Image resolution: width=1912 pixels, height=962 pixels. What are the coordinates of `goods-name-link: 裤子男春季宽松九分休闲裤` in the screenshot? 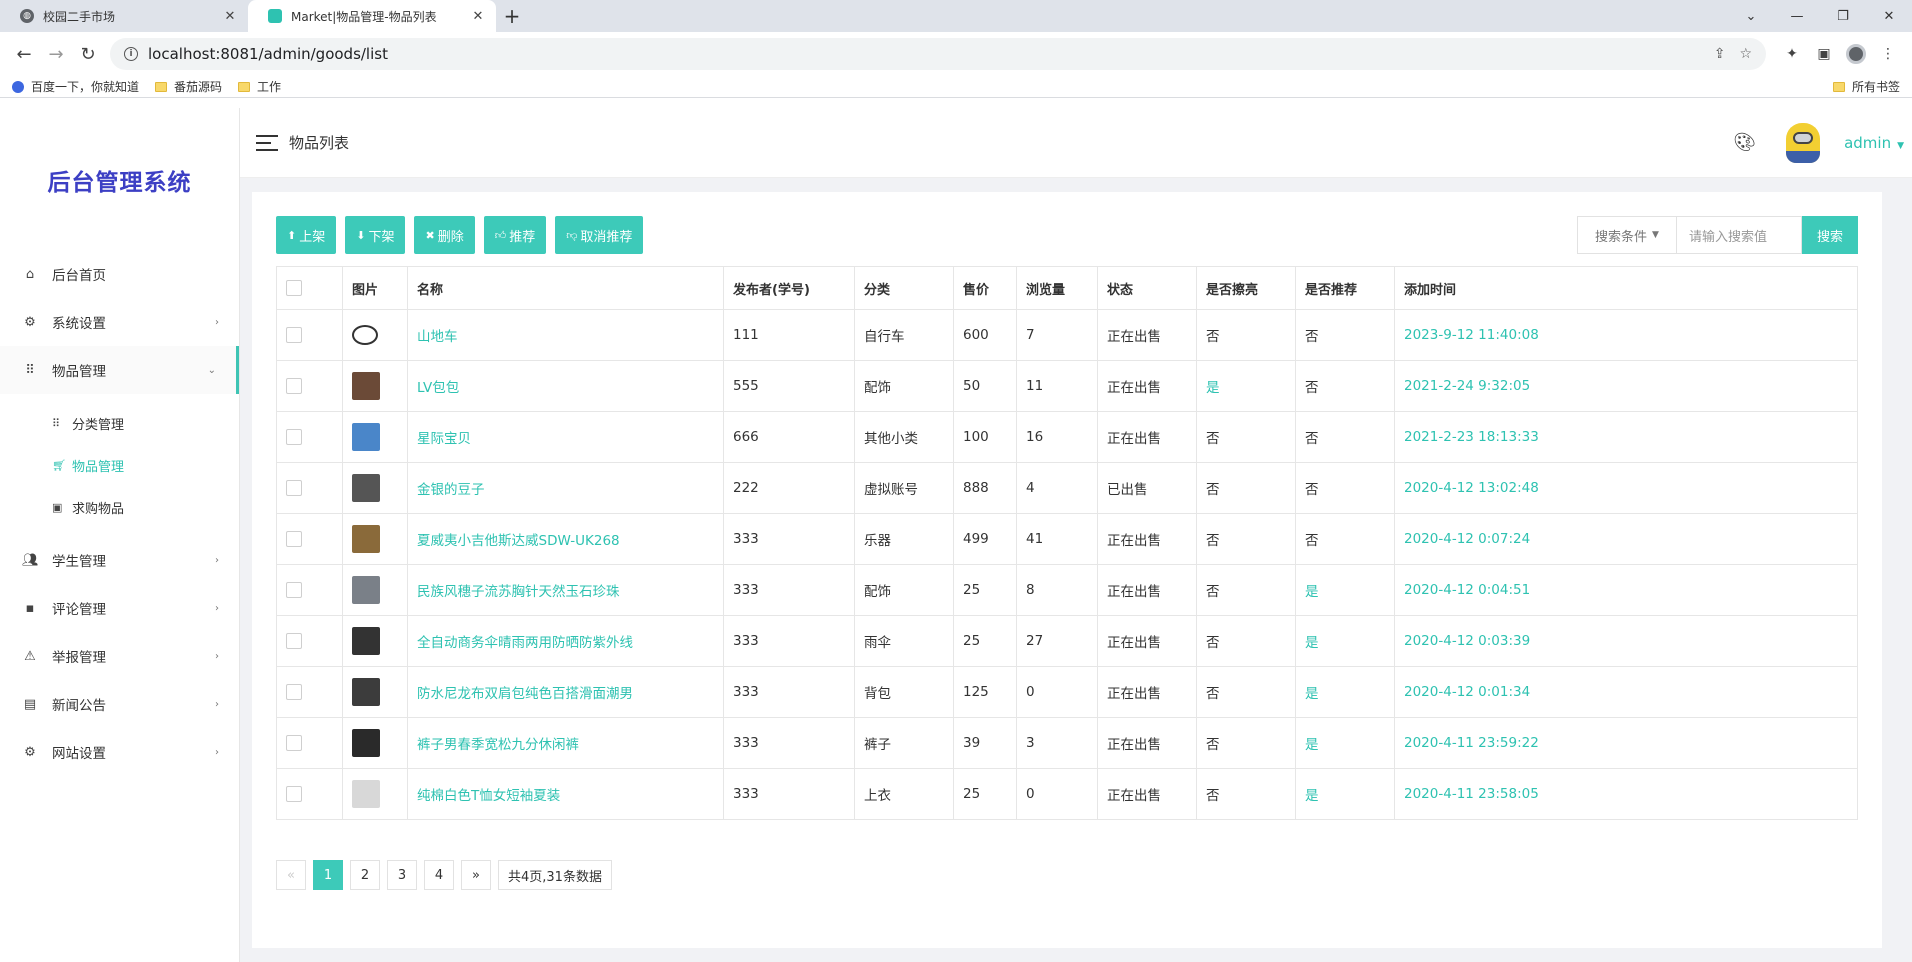 It's located at (498, 745).